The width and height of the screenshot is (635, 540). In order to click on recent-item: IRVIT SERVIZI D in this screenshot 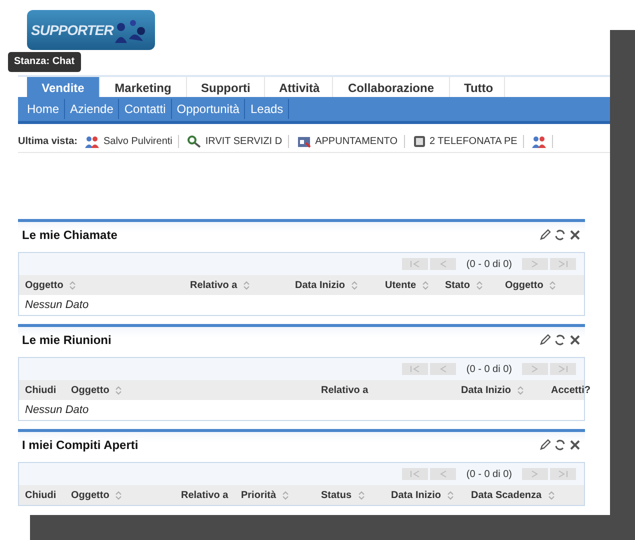, I will do `click(238, 141)`.